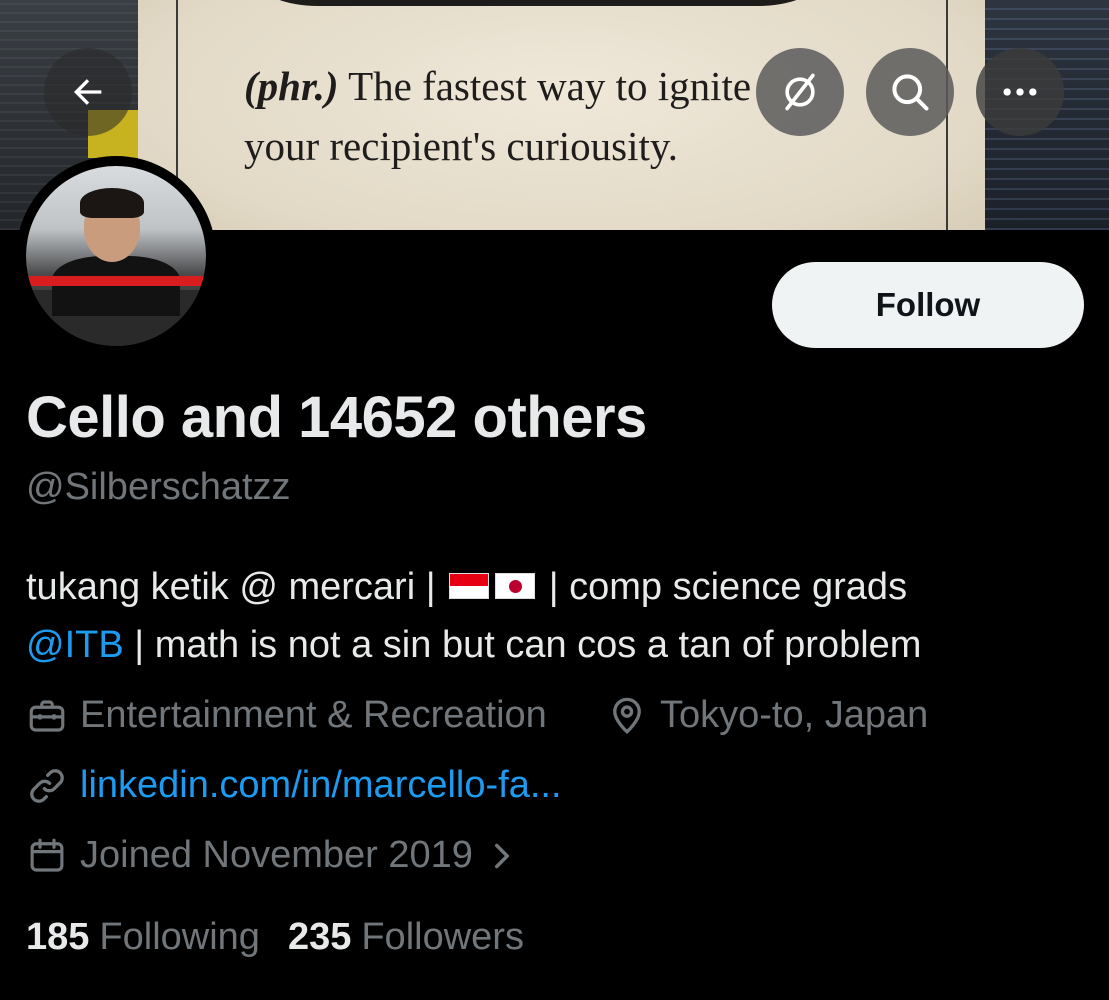 This screenshot has height=1000, width=1109. Describe the element at coordinates (291, 86) in the screenshot. I see `banner-abbr: (phr.)` at that location.